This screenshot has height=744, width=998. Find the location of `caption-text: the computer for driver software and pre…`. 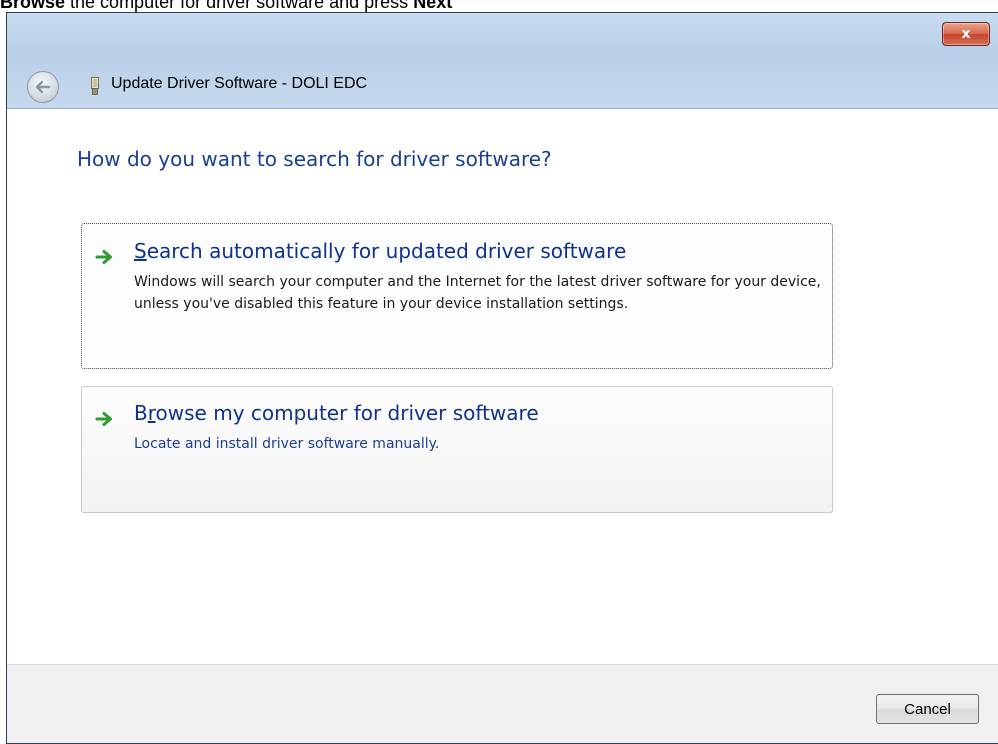

caption-text: the computer for driver software and pre… is located at coordinates (239, 6).